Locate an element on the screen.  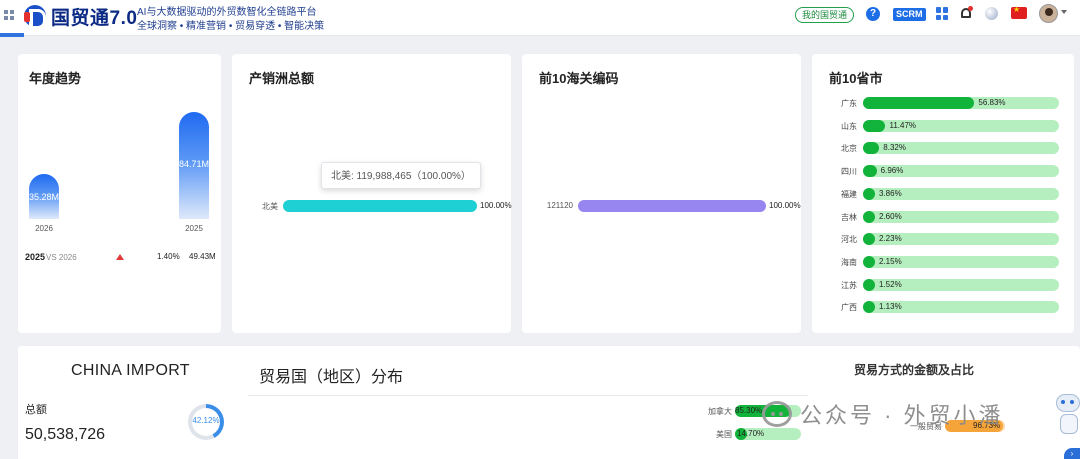
province-name: 福建 is located at coordinates (849, 194).